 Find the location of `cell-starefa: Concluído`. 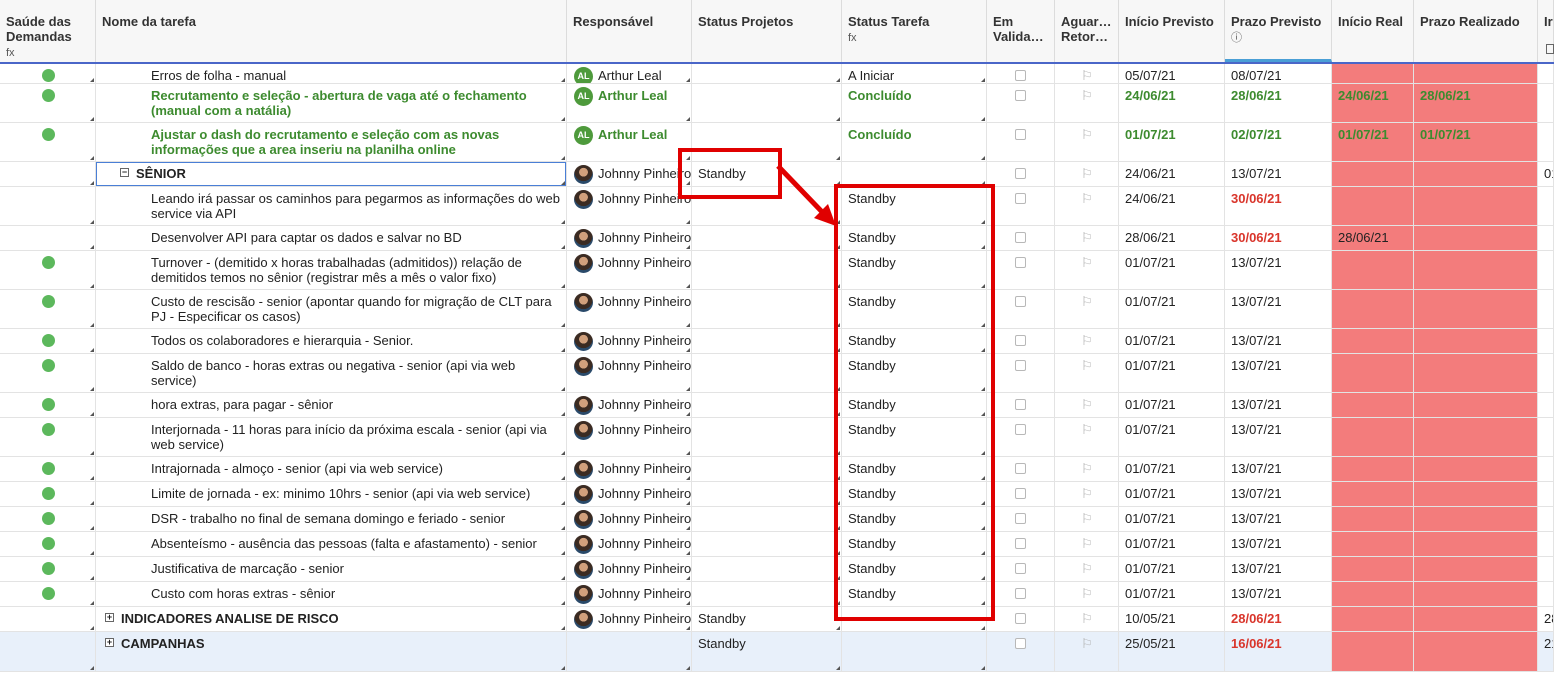

cell-starefa: Concluído is located at coordinates (914, 142).